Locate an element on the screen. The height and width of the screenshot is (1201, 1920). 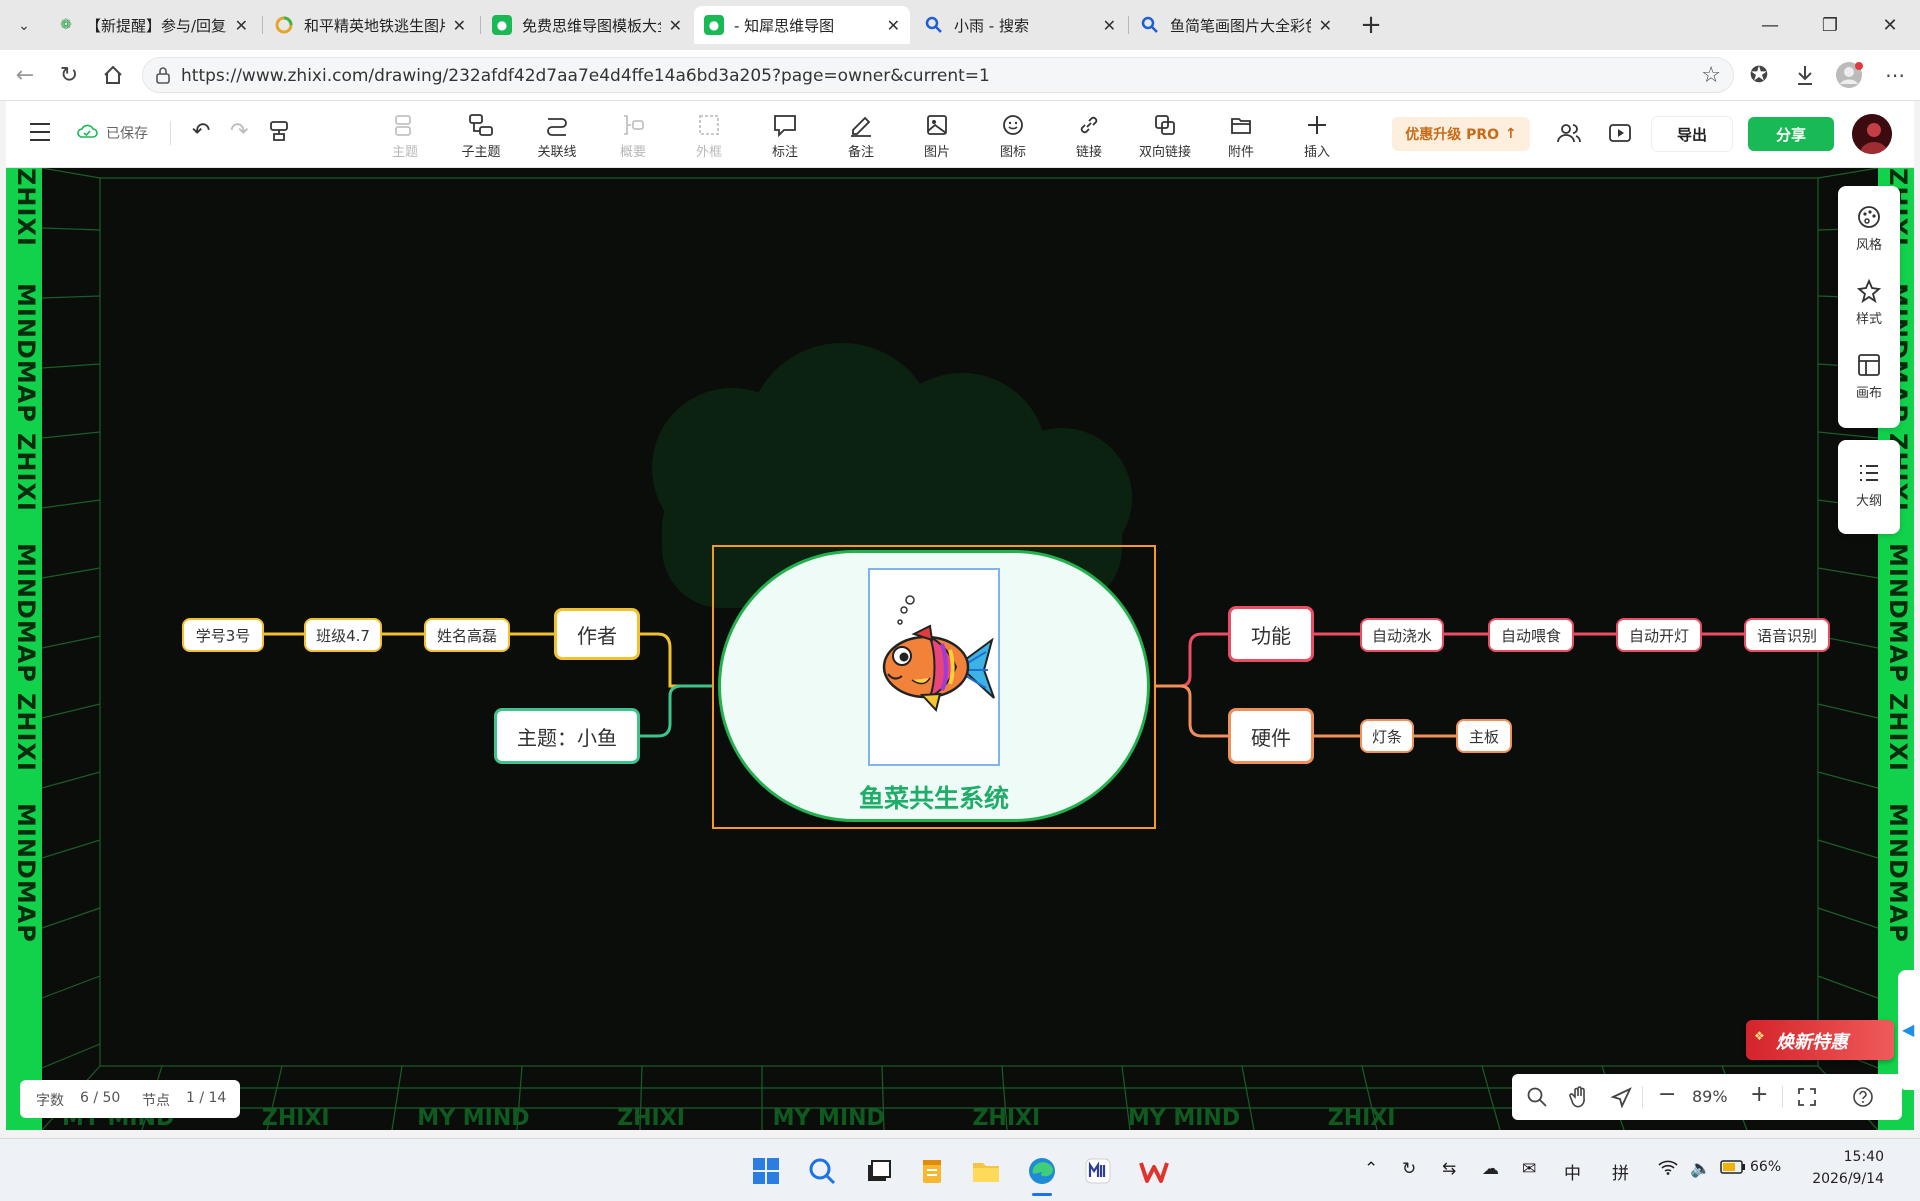
hamburger-menu-icon is located at coordinates (40, 134).